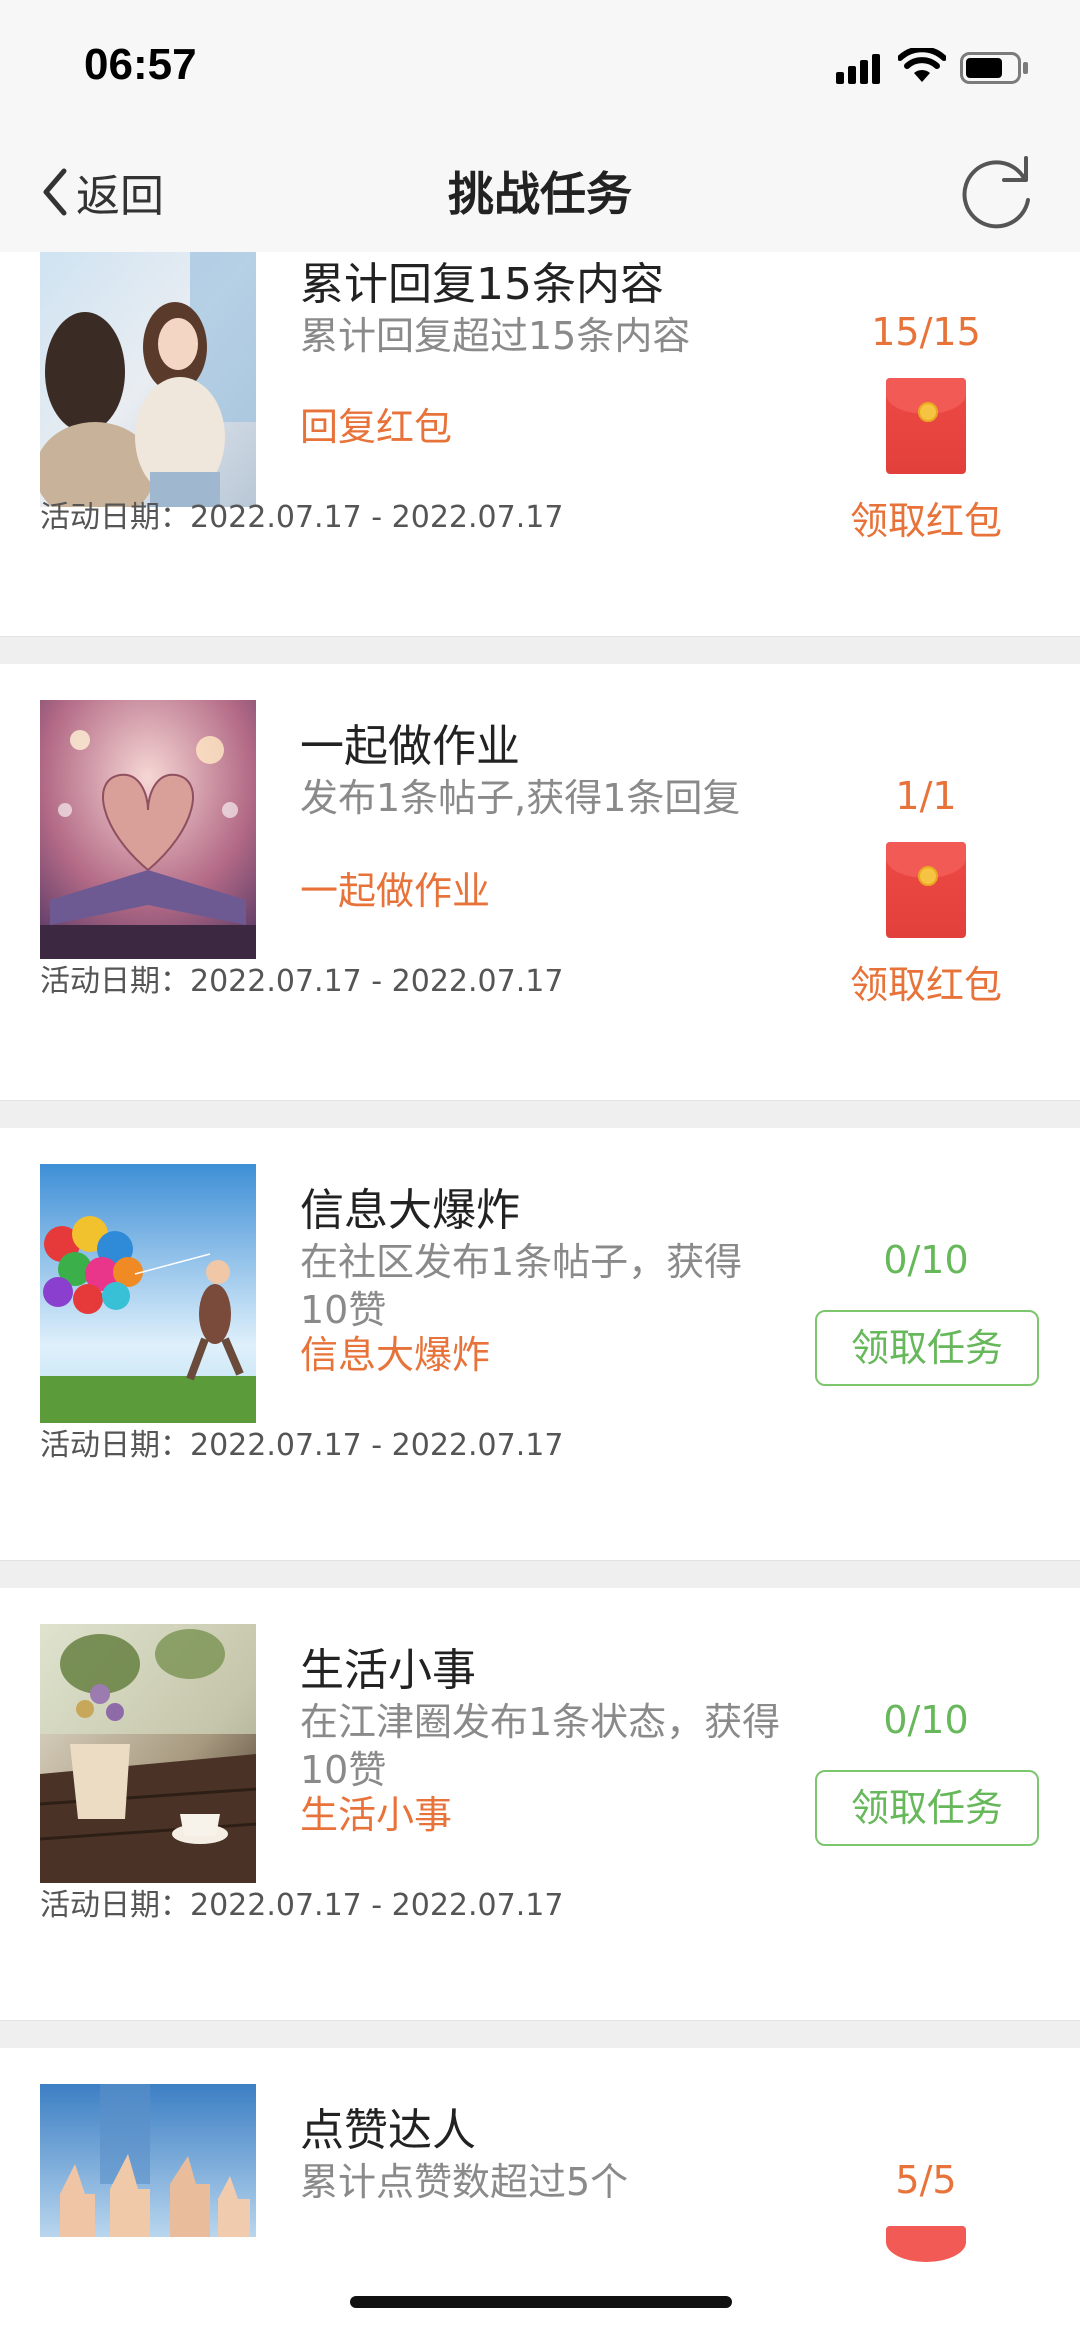 The height and width of the screenshot is (2337, 1080). Describe the element at coordinates (410, 1210) in the screenshot. I see `task-title: 信息大爆炸` at that location.